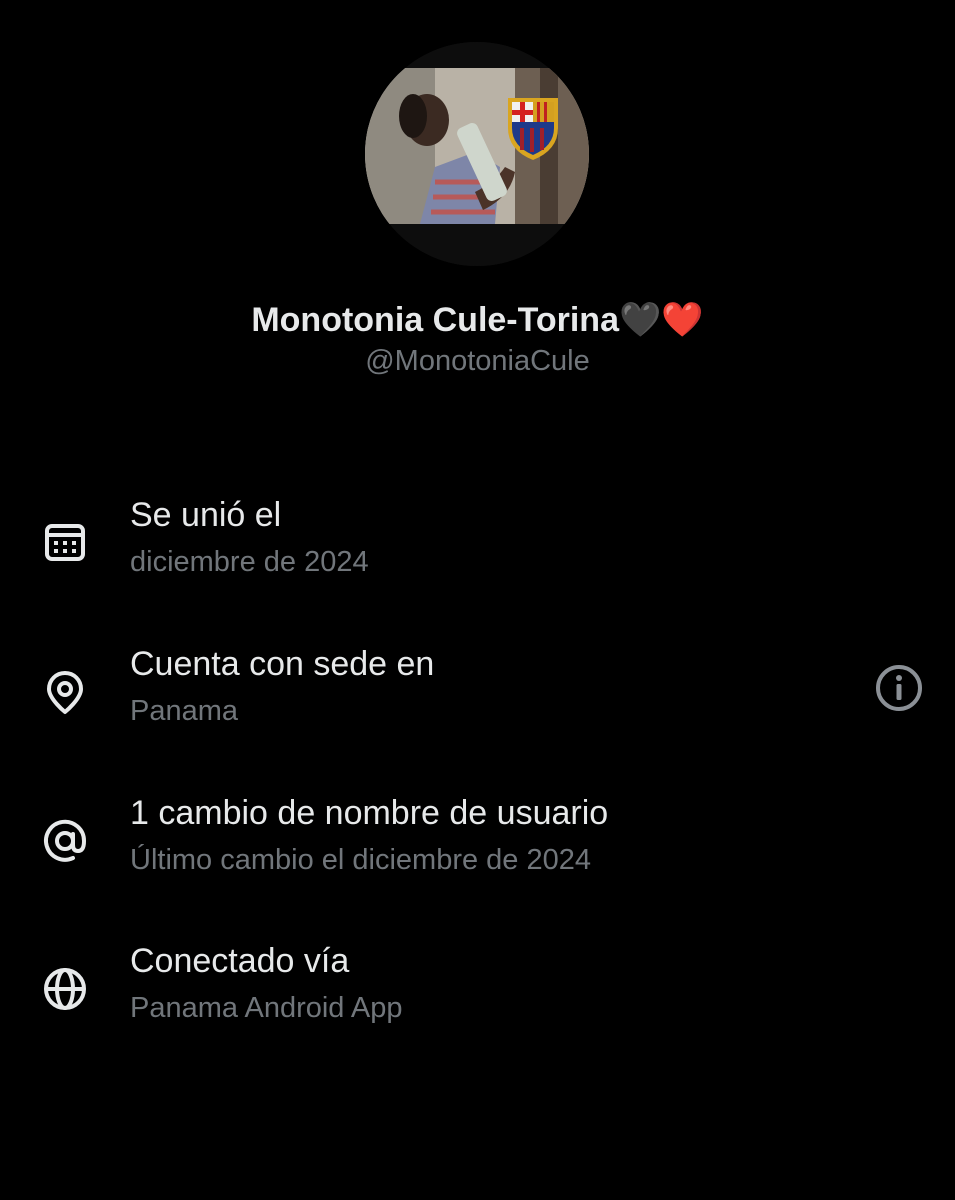 This screenshot has width=955, height=1200. Describe the element at coordinates (360, 860) in the screenshot. I see `username-changes-date: Último cambio el diciembre de 2024` at that location.